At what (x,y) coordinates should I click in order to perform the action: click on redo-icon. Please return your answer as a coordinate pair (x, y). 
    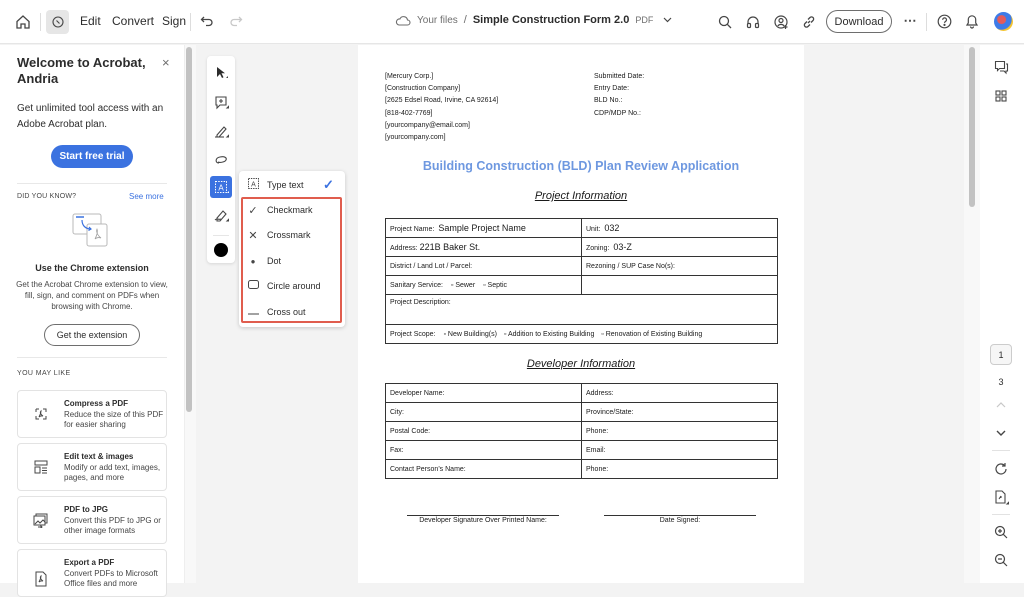
    Looking at the image, I should click on (236, 21).